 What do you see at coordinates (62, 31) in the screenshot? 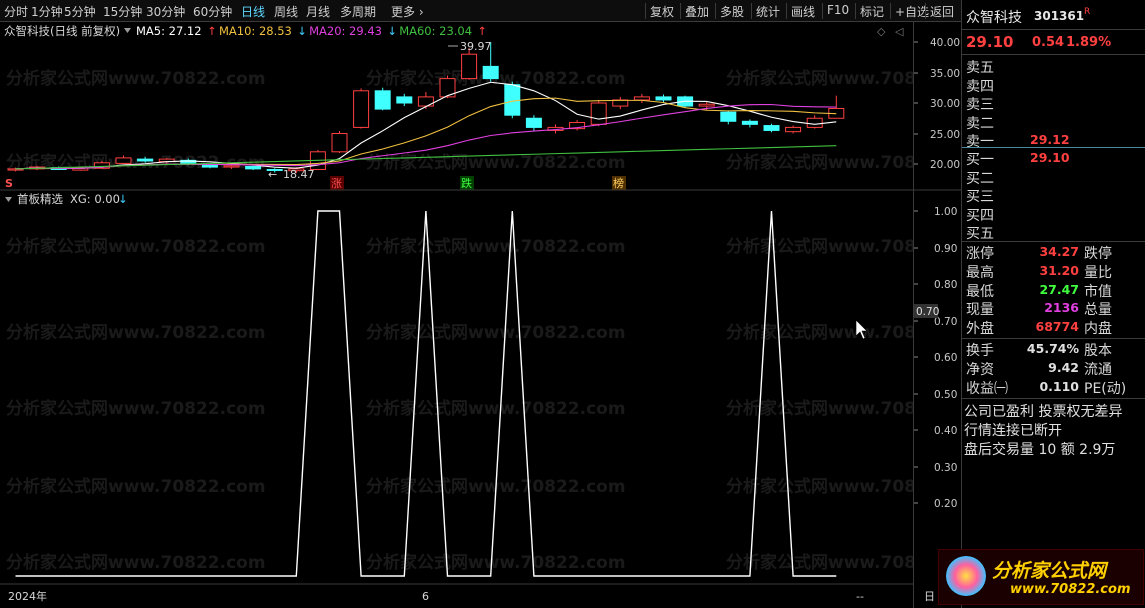
I see `main-chart-title: 众智科技(日线 前复权)` at bounding box center [62, 31].